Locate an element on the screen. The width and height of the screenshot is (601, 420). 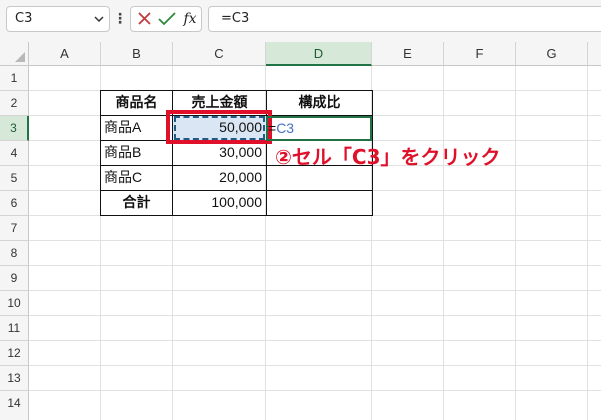
enter-checkmark-icon is located at coordinates (167, 19).